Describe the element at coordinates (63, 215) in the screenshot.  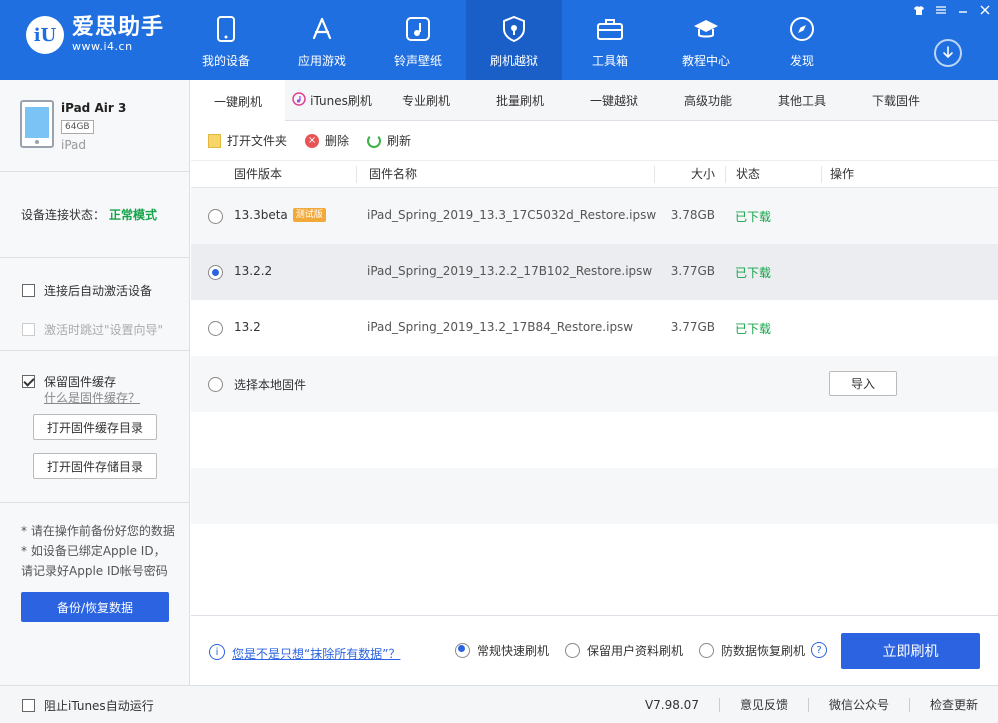
I see `connection-label: 设备连接状态：` at that location.